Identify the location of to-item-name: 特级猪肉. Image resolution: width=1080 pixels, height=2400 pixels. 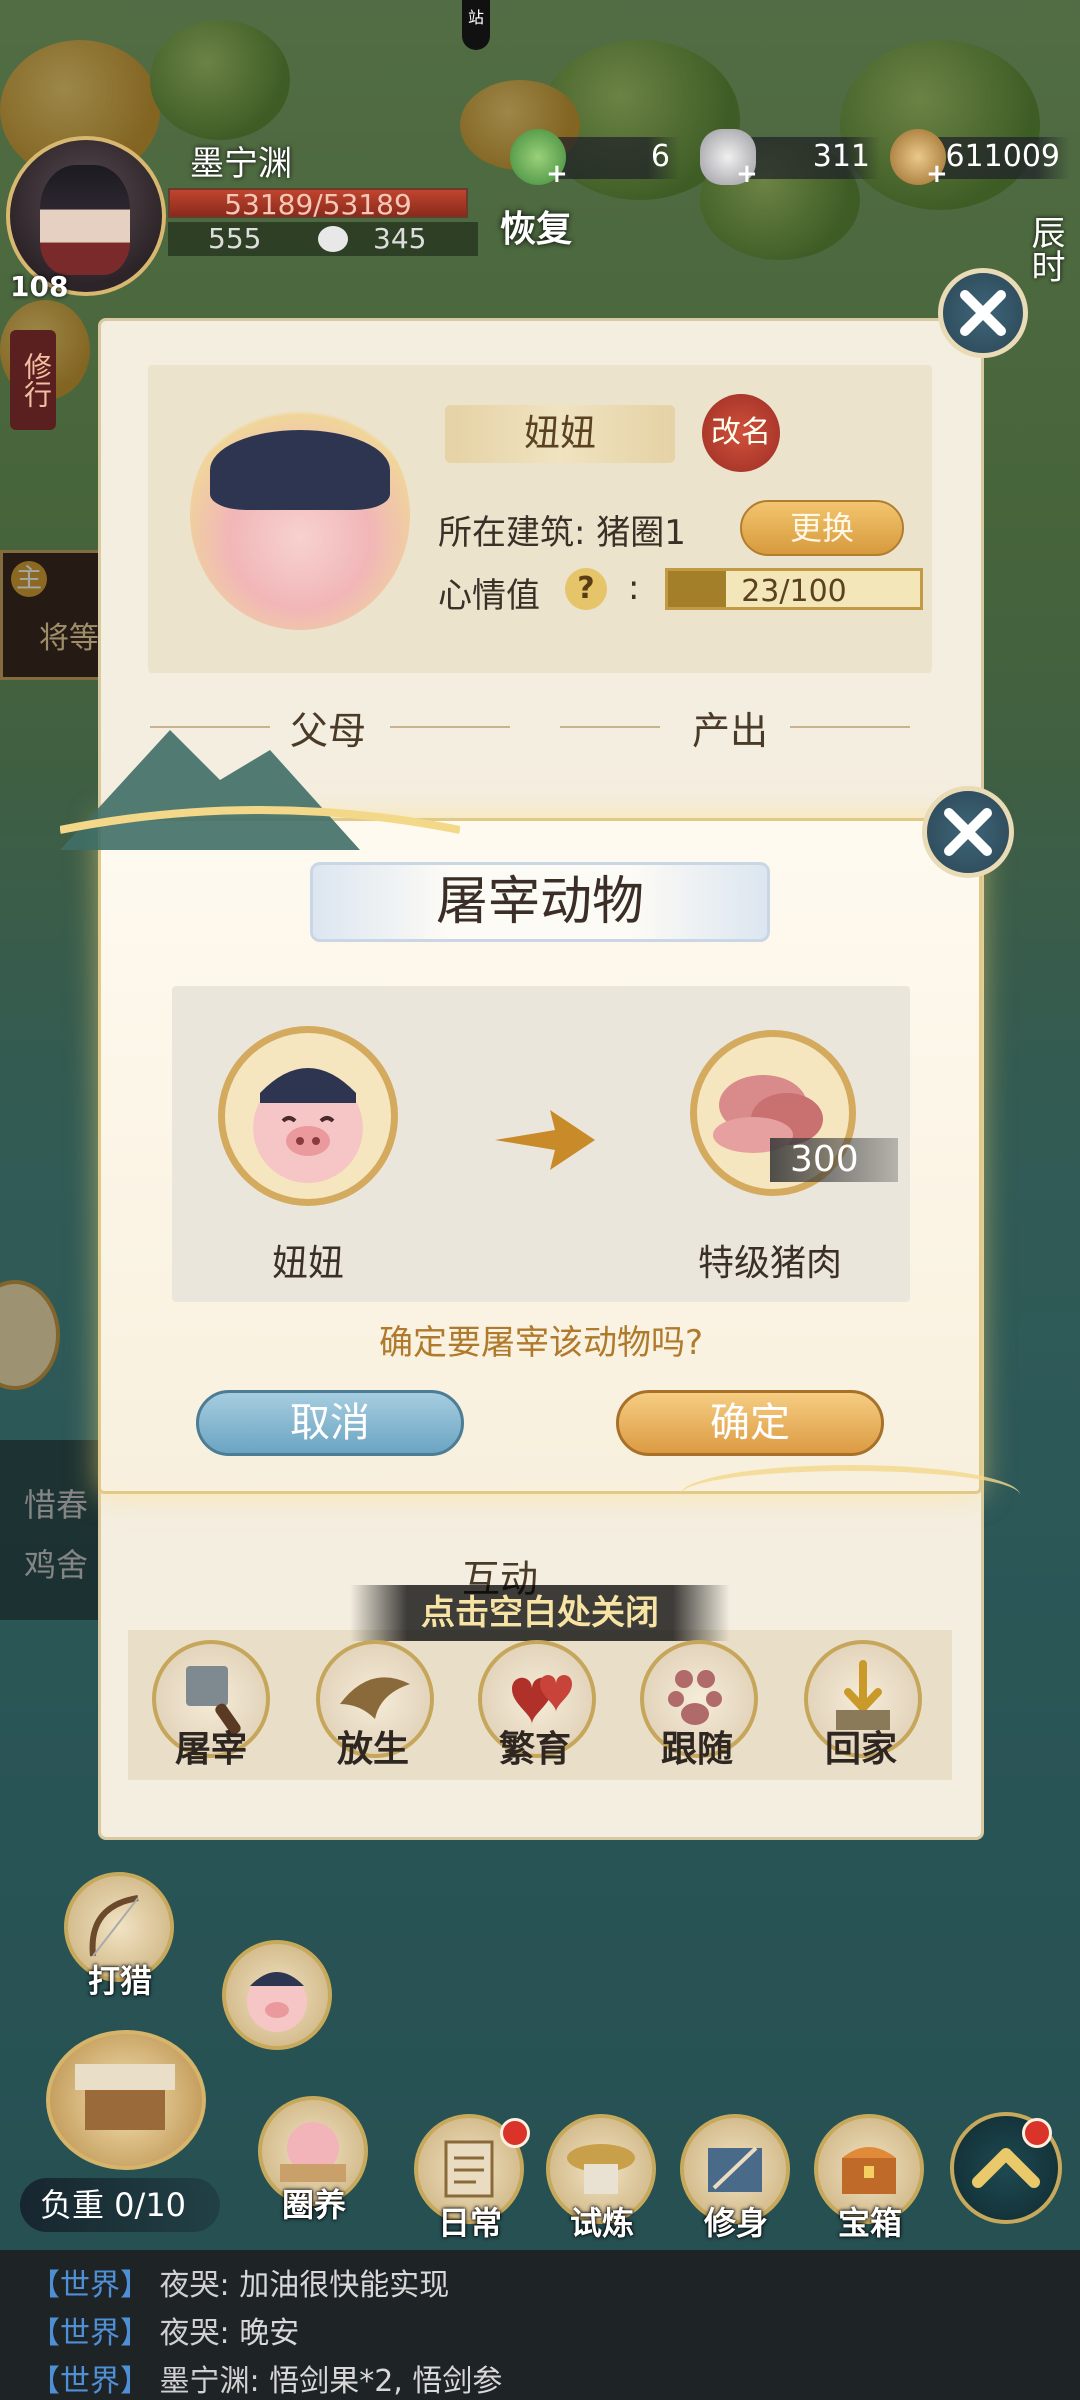
(769, 1263).